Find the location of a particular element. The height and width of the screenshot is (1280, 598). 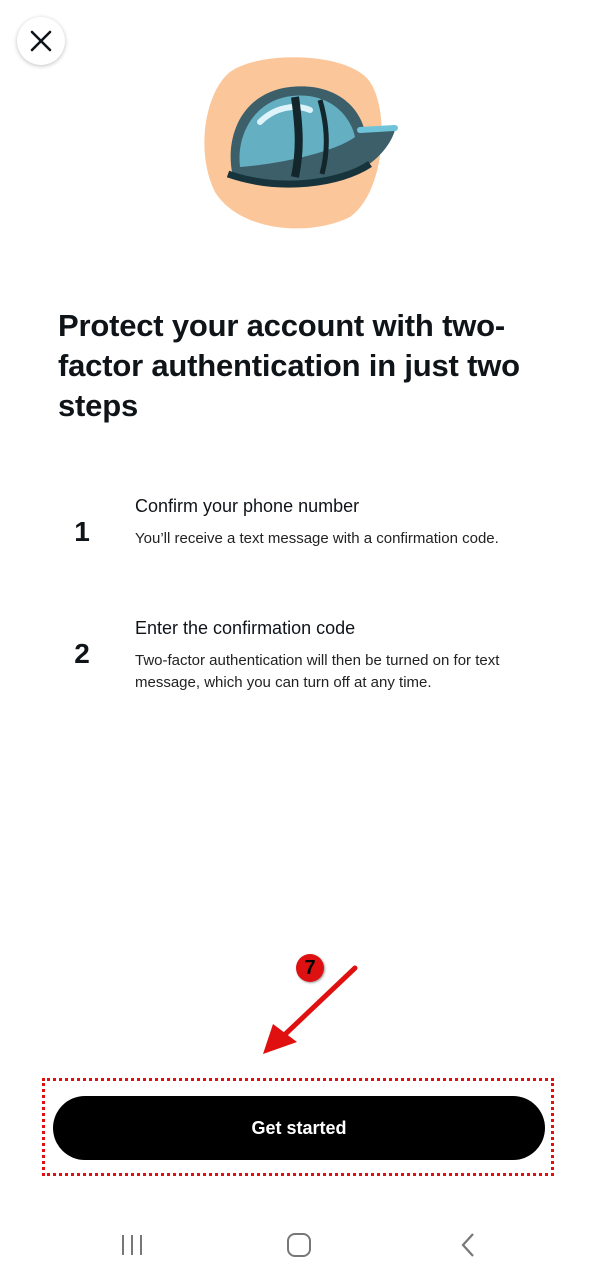

home-button is located at coordinates (299, 1245).